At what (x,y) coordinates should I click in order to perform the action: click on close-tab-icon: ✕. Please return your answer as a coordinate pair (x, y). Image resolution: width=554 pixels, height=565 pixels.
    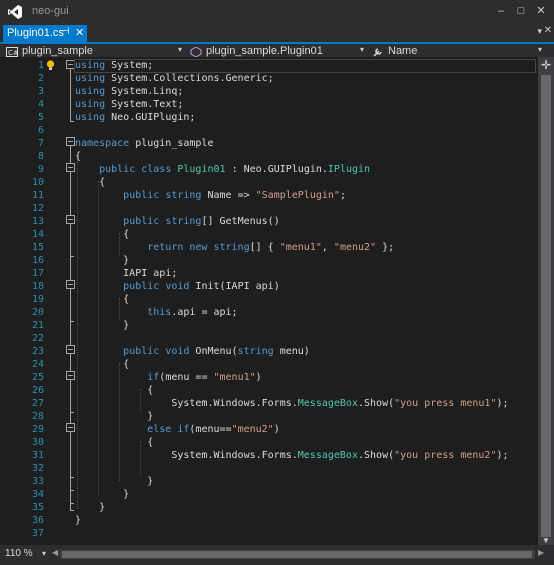
    Looking at the image, I should click on (79, 32).